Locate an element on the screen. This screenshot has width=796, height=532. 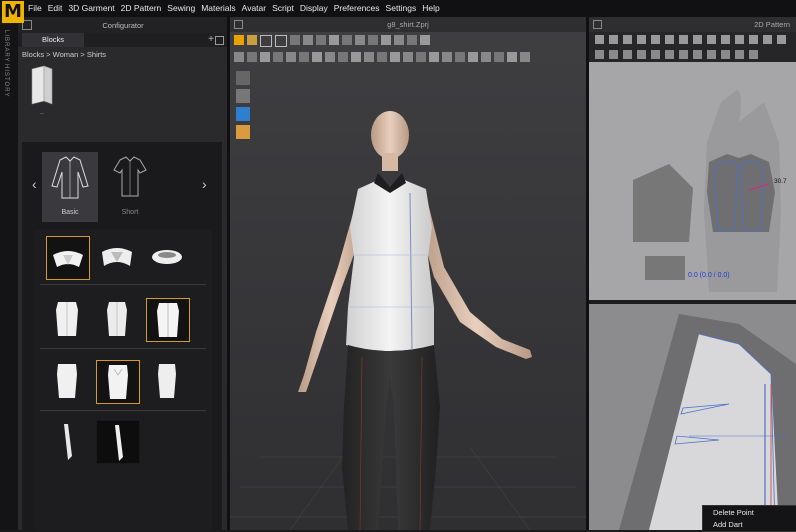
measure-label: 30.7 is located at coordinates (780, 181).